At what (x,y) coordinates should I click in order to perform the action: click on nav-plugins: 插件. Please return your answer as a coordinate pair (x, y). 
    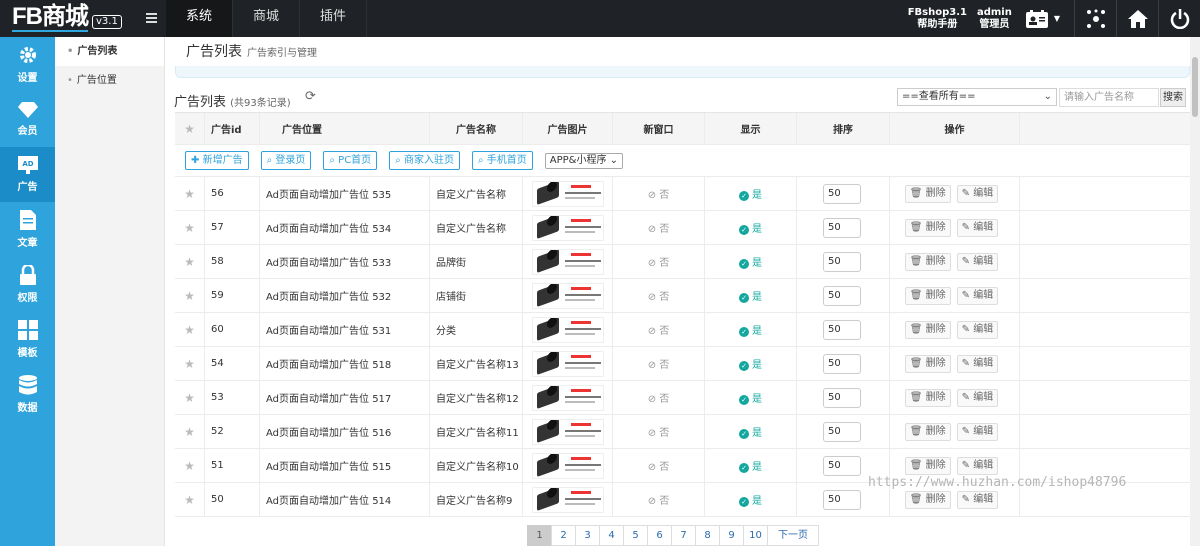
    Looking at the image, I should click on (334, 18).